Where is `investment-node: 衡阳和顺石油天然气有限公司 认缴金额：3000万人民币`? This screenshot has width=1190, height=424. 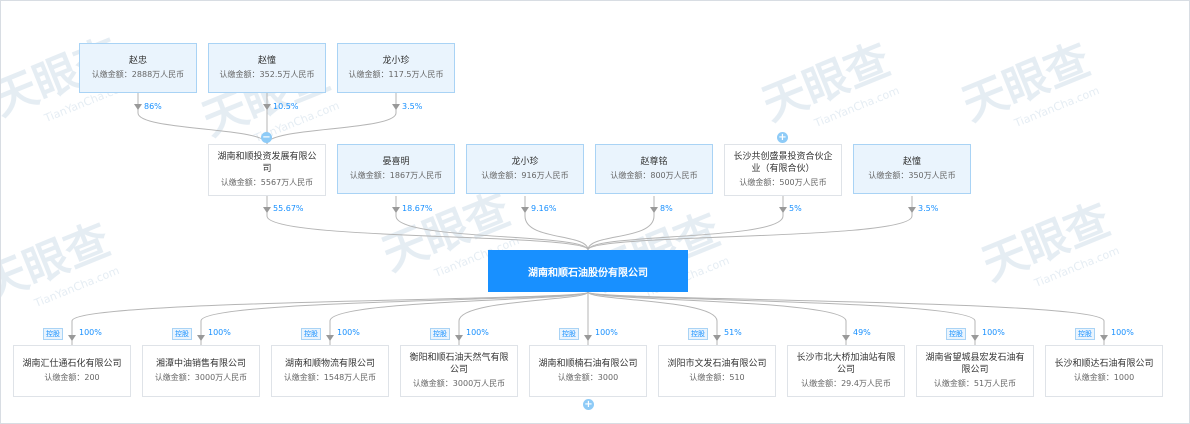 investment-node: 衡阳和顺石油天然气有限公司 认缴金额：3000万人民币 is located at coordinates (459, 371).